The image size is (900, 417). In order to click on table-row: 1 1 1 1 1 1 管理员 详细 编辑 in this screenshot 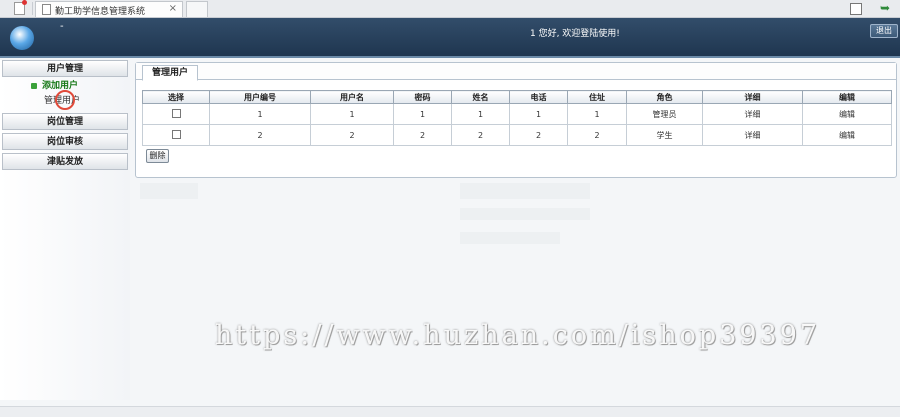, I will do `click(517, 114)`.